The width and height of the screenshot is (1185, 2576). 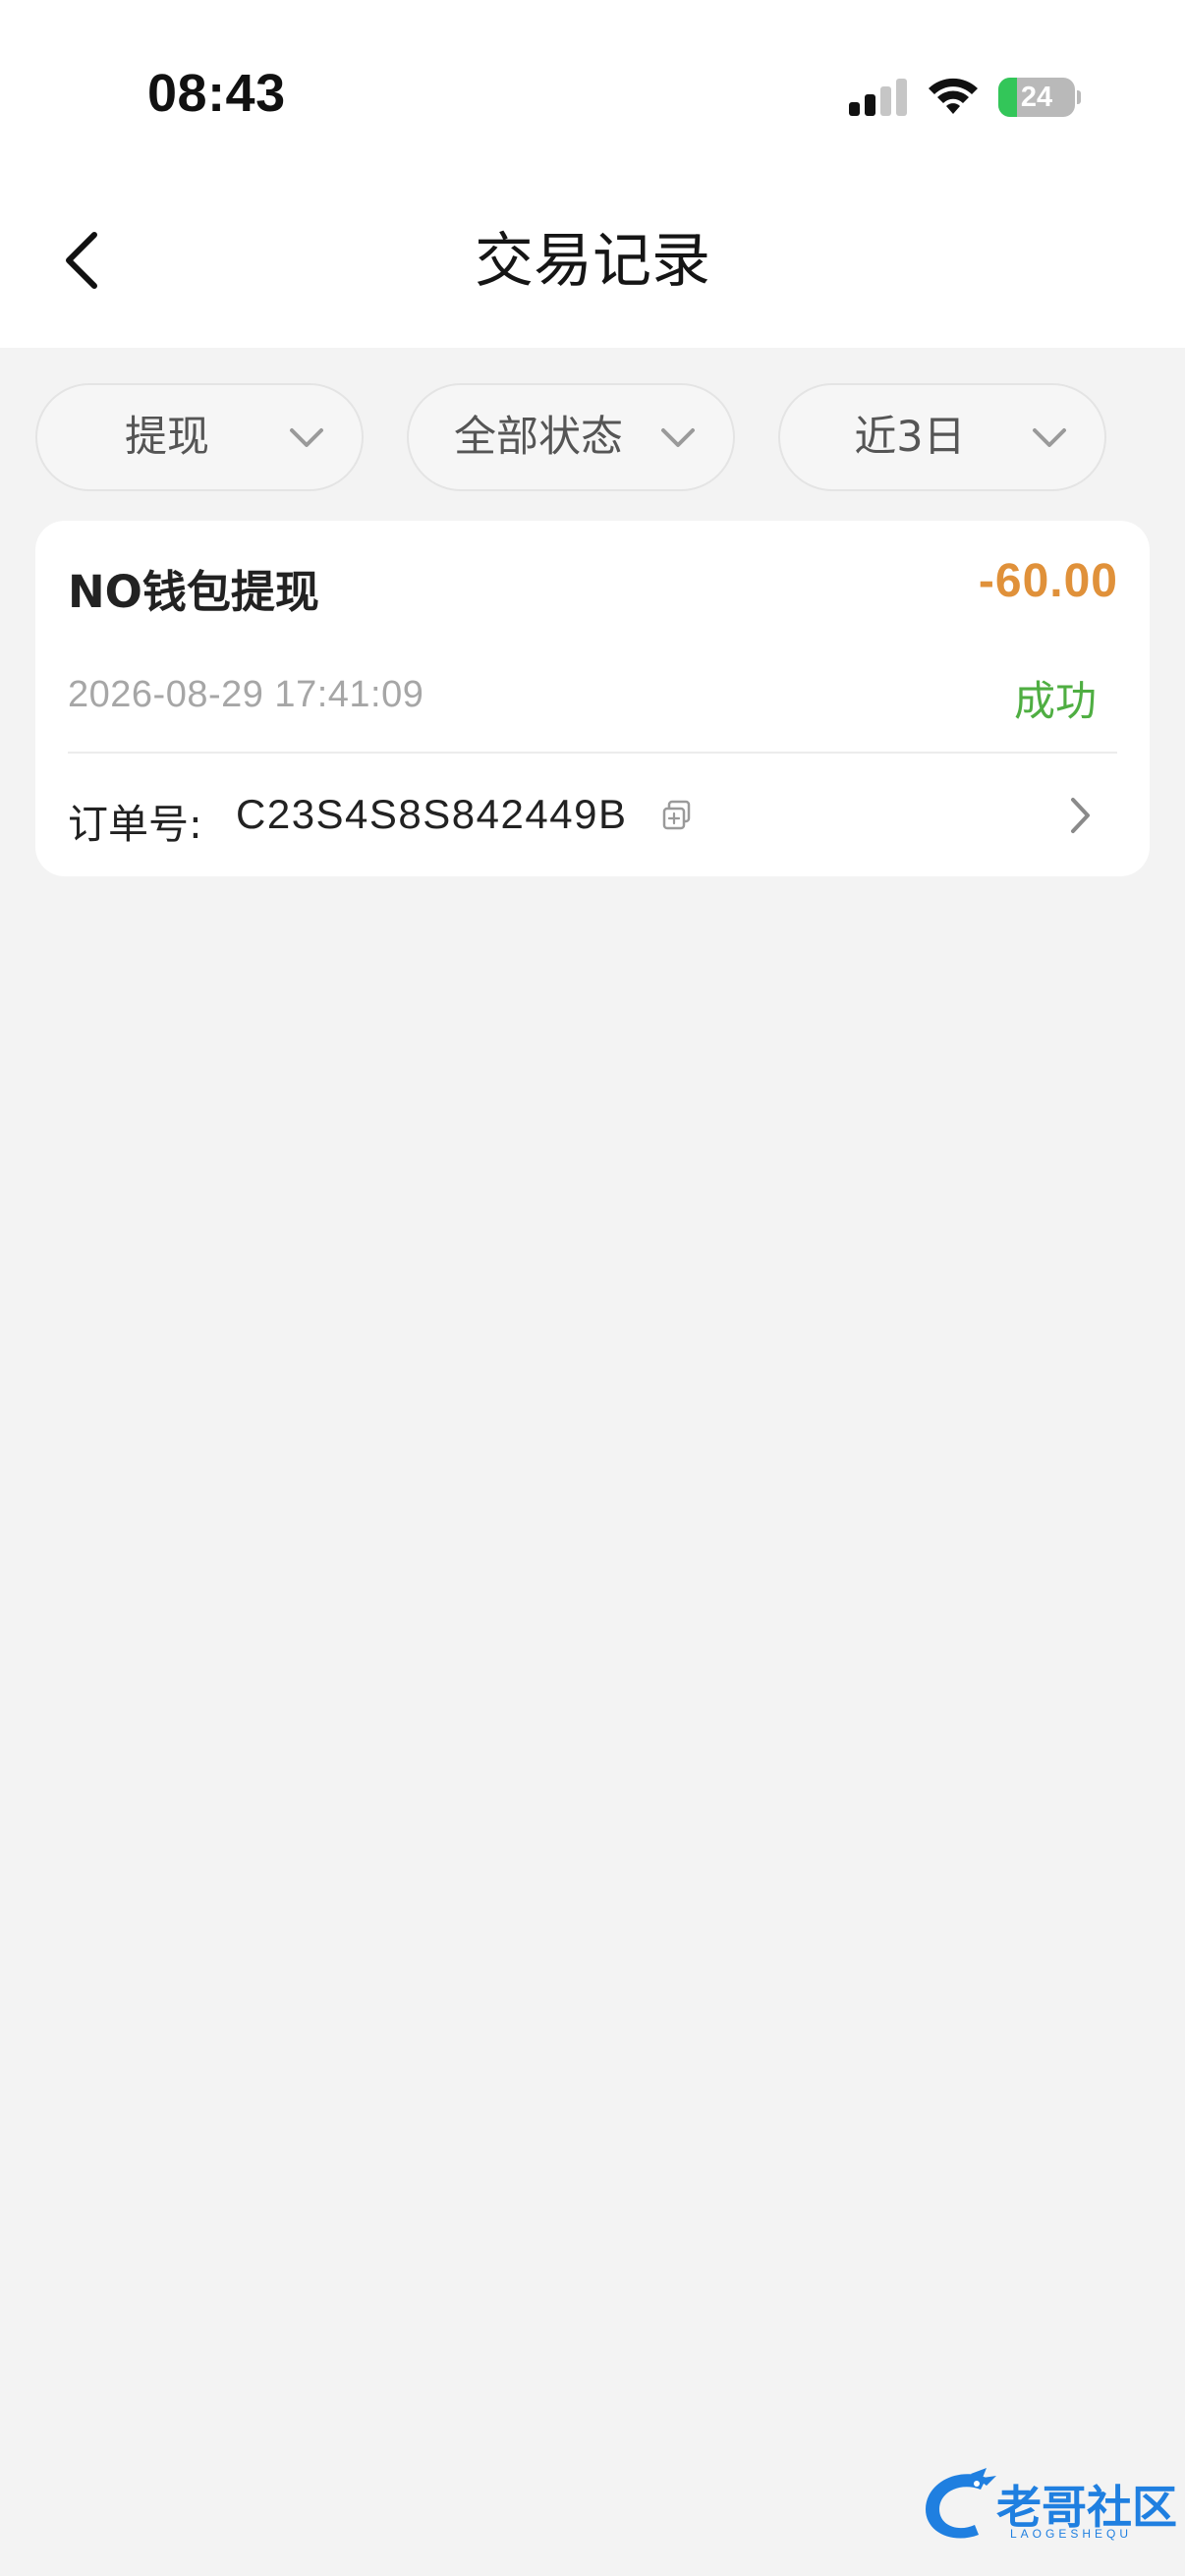 What do you see at coordinates (1048, 2505) in the screenshot?
I see `watermark-logo: 老哥社区 LAOGESHEQU` at bounding box center [1048, 2505].